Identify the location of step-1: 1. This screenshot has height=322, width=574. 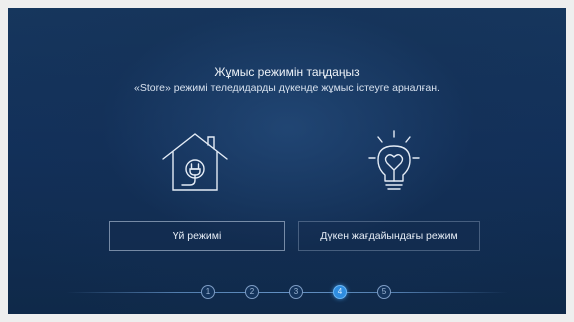
(208, 292).